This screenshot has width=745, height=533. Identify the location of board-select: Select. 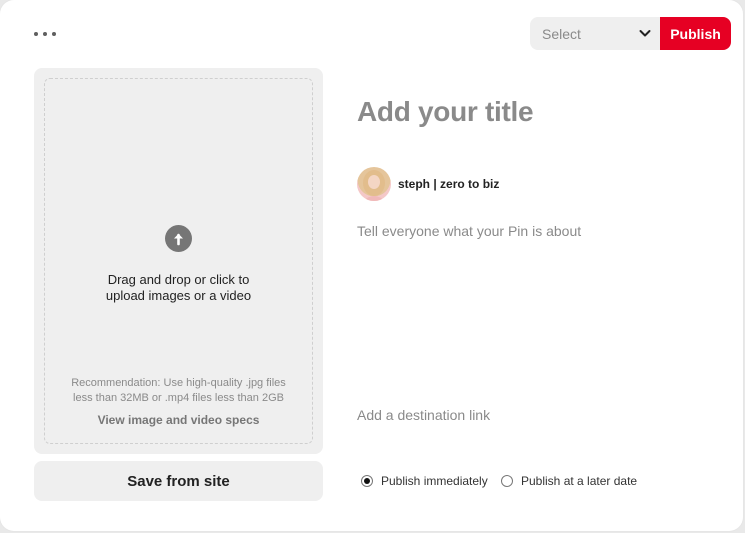
(595, 33).